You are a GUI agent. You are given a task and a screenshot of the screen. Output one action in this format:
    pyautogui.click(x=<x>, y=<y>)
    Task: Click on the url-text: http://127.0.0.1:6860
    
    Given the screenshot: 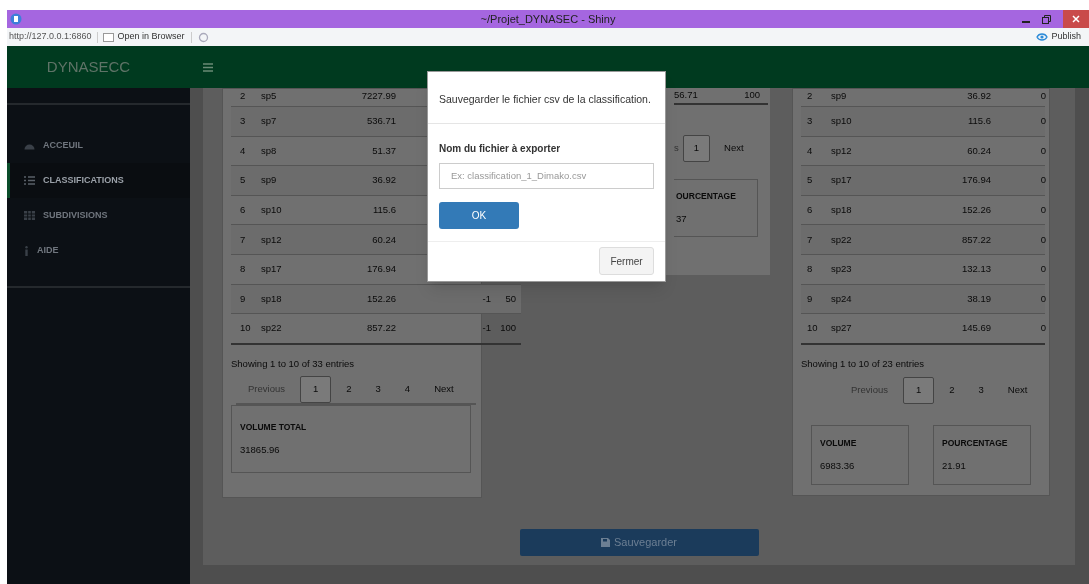 What is the action you would take?
    pyautogui.click(x=50, y=37)
    